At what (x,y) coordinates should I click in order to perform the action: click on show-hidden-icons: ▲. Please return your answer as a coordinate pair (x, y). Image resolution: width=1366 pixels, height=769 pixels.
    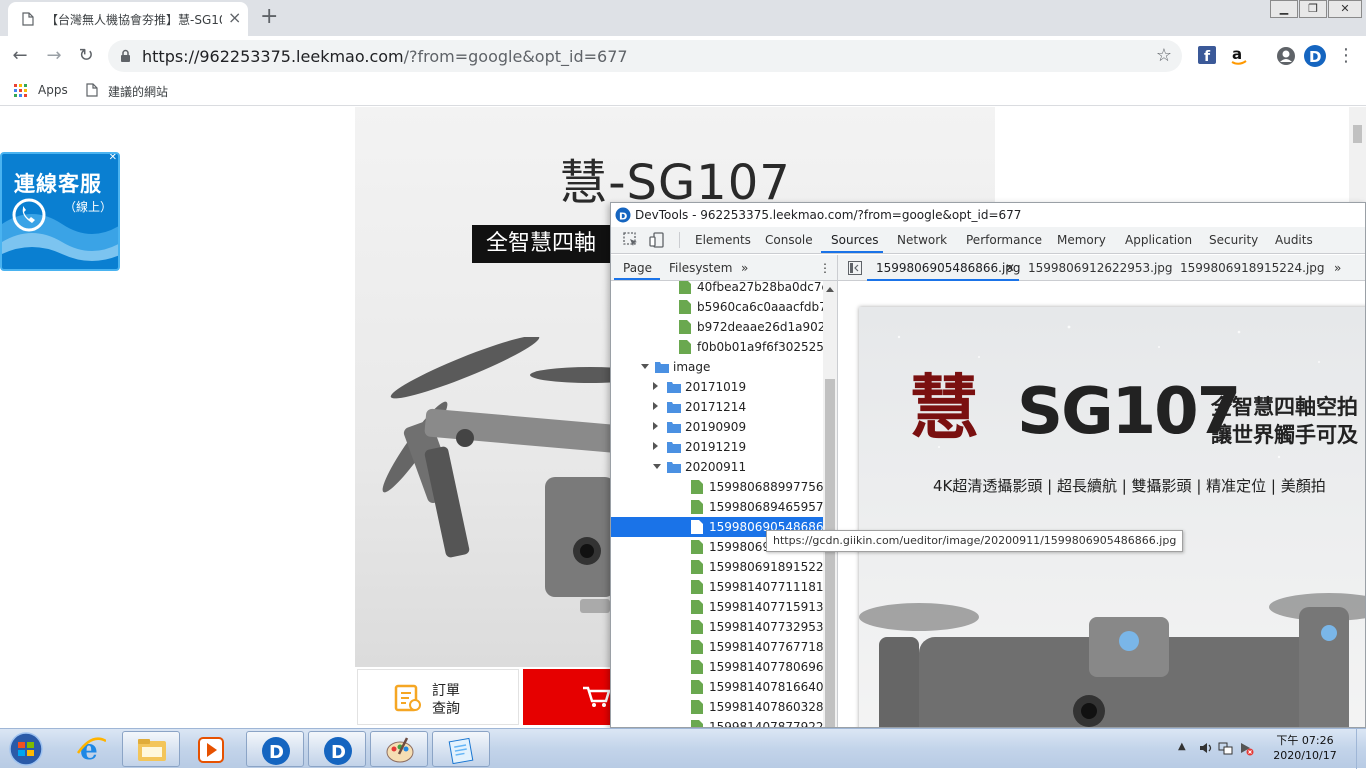
    Looking at the image, I should click on (1182, 746).